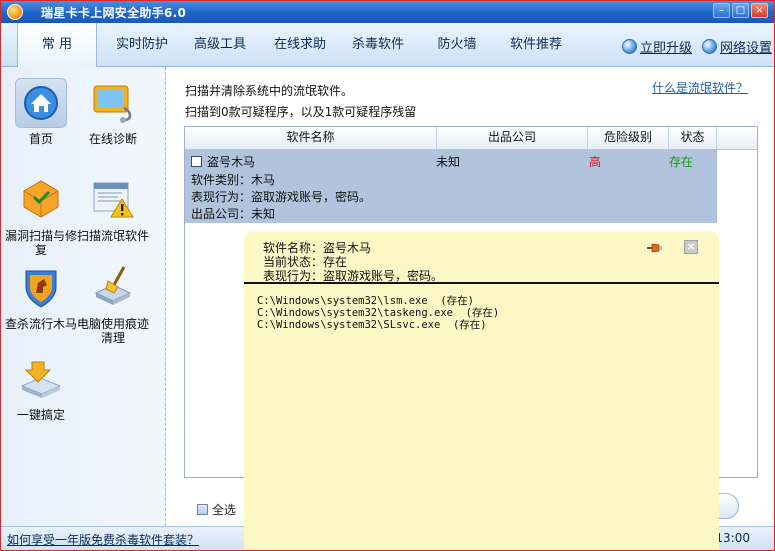  Describe the element at coordinates (40, 324) in the screenshot. I see `sidebar-label: 查杀流行木马` at that location.